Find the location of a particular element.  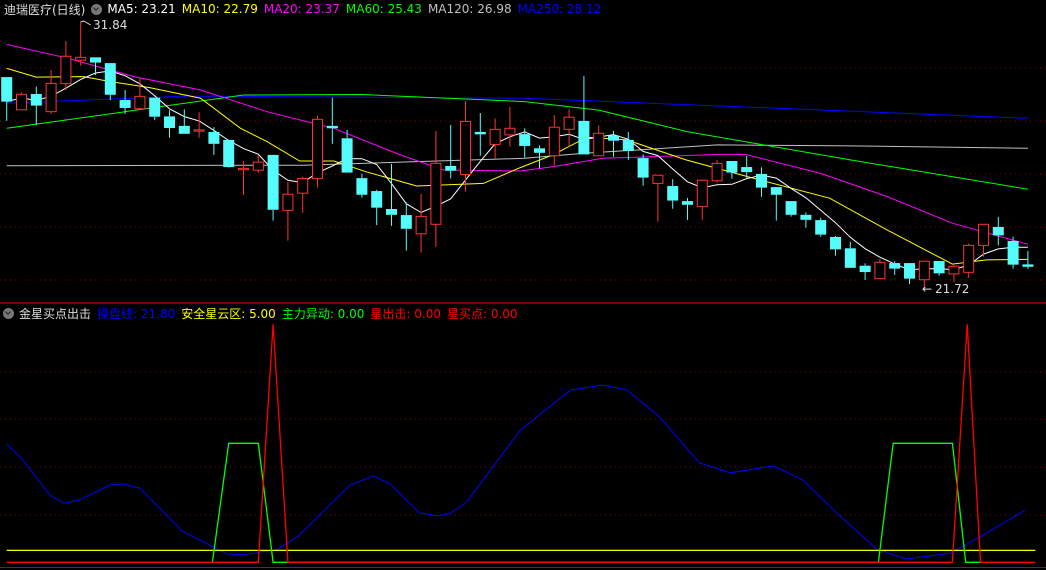

legend-star-attack: 星出击: 0.00 is located at coordinates (405, 313).